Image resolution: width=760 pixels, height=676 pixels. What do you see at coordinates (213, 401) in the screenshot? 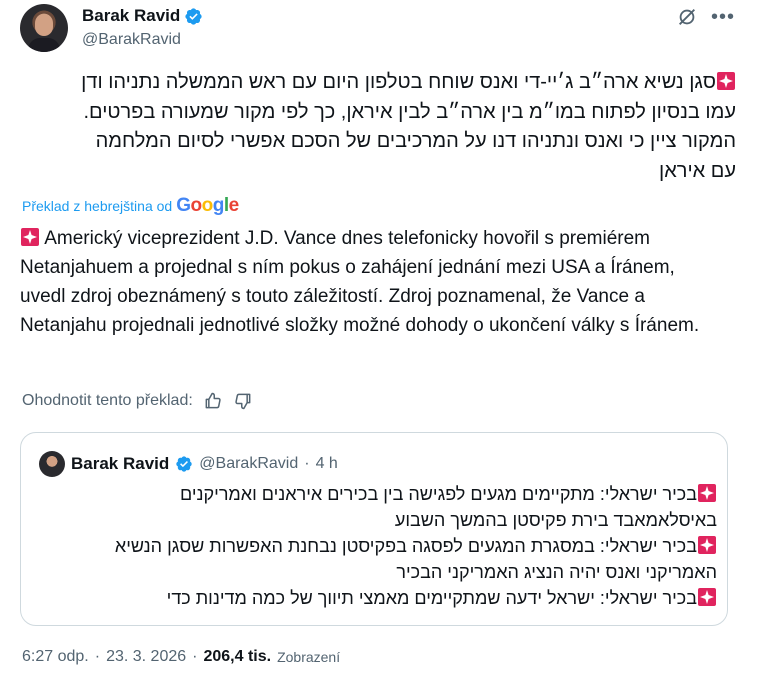
I see `thumbs-up-icon` at bounding box center [213, 401].